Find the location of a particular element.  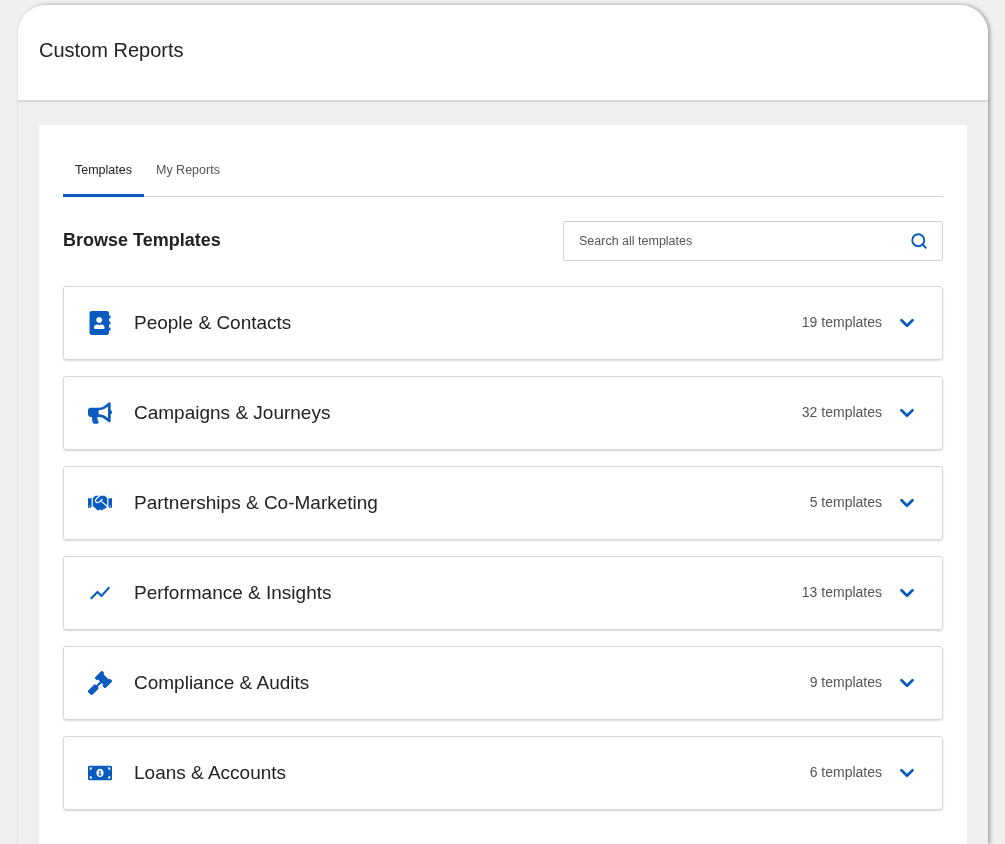

category-row: Campaigns & Journeys 32 templates is located at coordinates (503, 412).